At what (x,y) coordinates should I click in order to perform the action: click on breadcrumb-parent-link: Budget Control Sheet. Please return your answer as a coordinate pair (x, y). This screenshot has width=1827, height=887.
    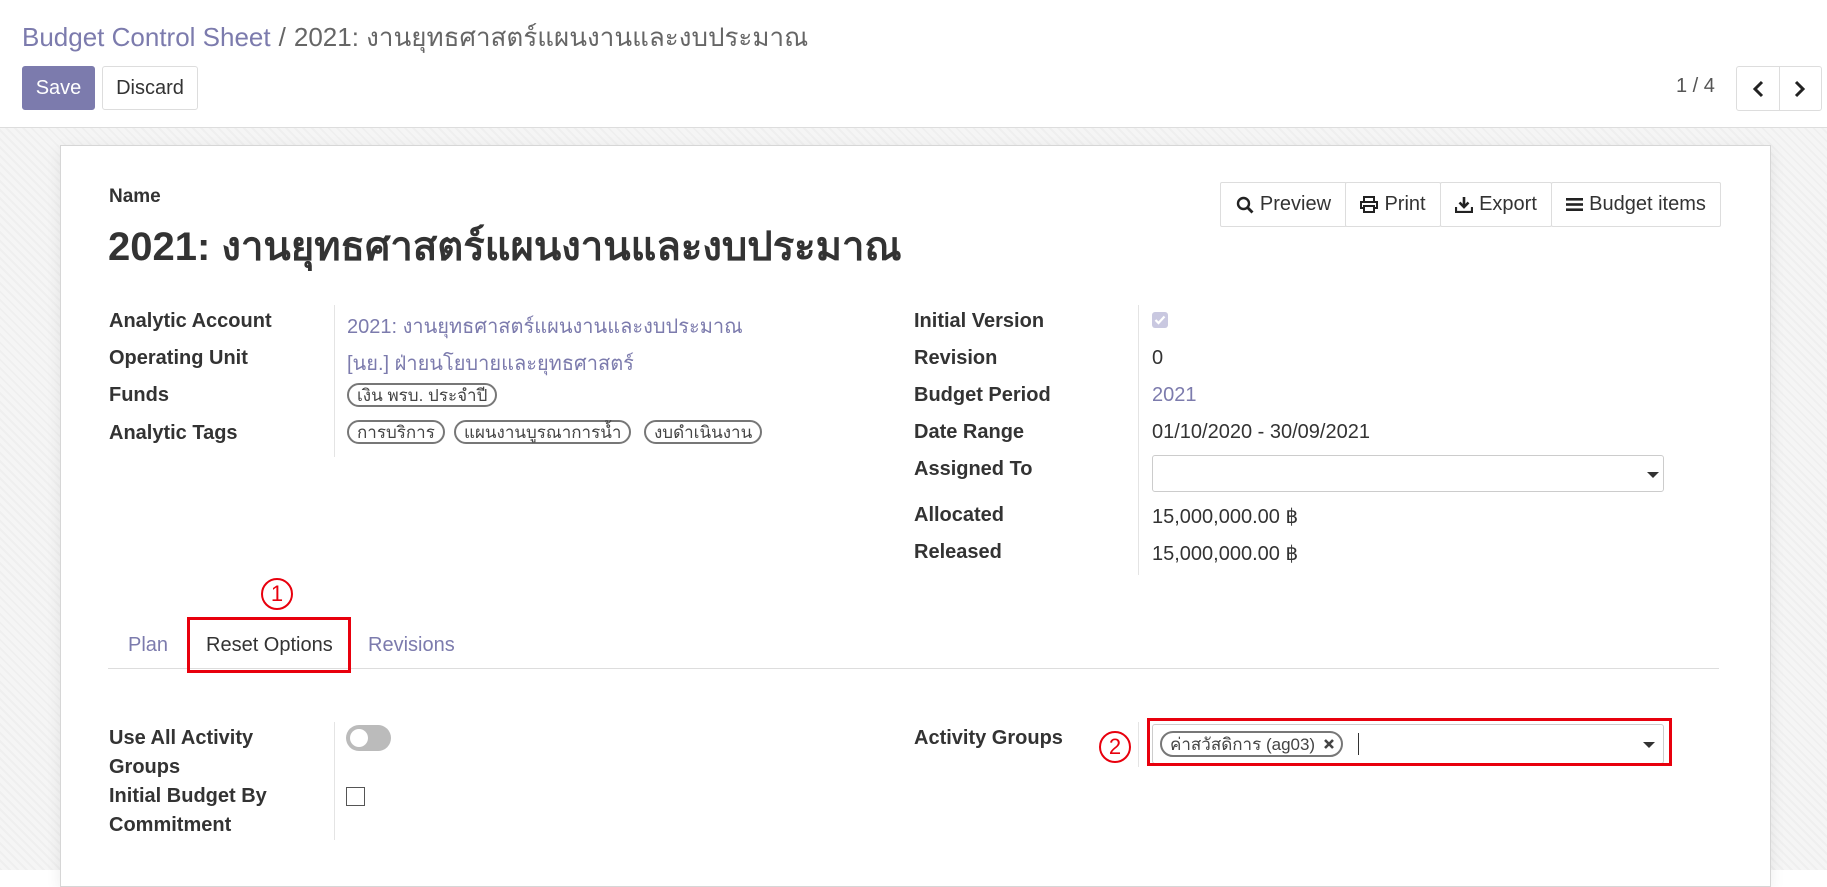
    Looking at the image, I should click on (146, 37).